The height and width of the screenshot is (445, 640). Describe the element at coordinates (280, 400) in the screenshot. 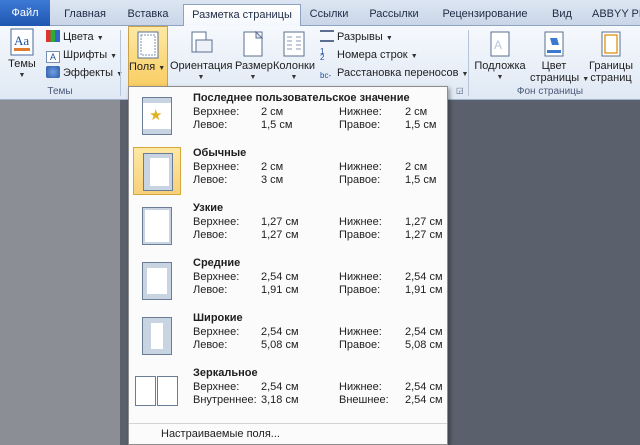

I see `inside-value: 3,18 см` at that location.